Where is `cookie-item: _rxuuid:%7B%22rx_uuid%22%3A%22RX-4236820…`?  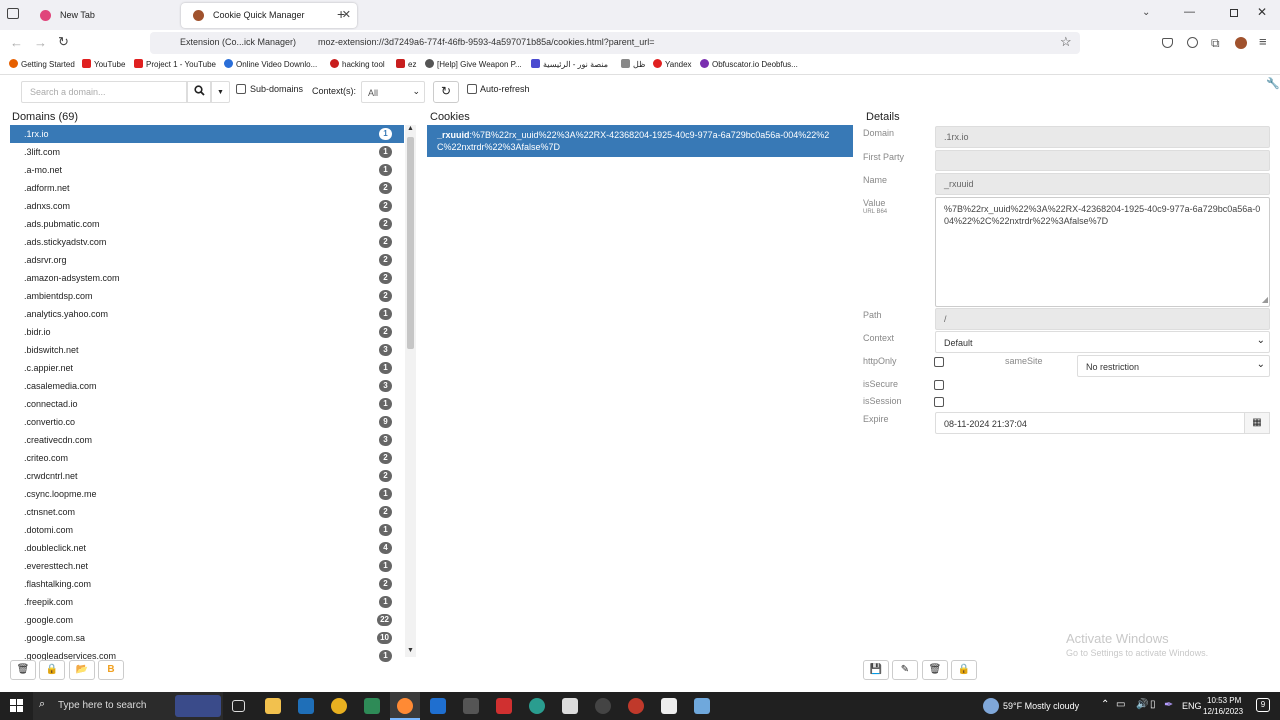 cookie-item: _rxuuid:%7B%22rx_uuid%22%3A%22RX-4236820… is located at coordinates (640, 141).